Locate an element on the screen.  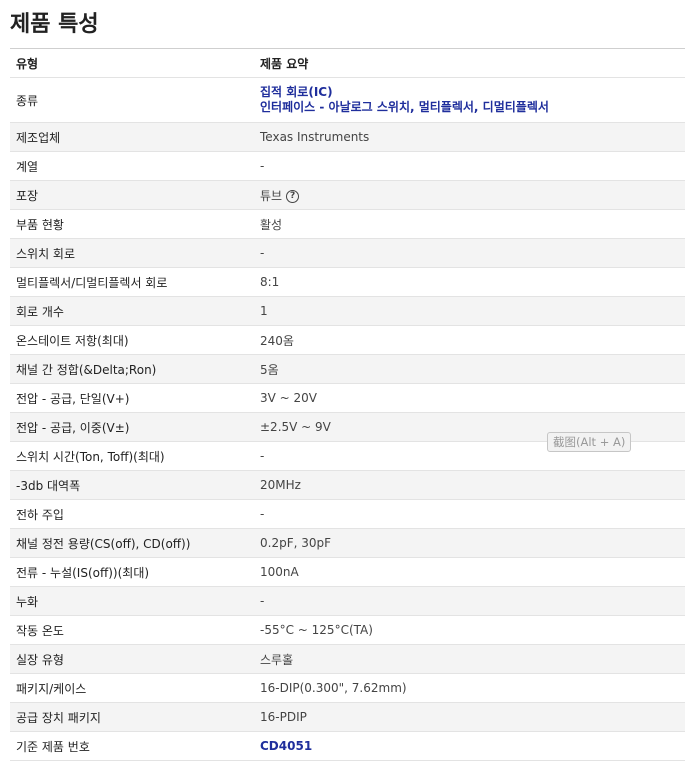
row-value: Texas Instruments is located at coordinates (469, 137).